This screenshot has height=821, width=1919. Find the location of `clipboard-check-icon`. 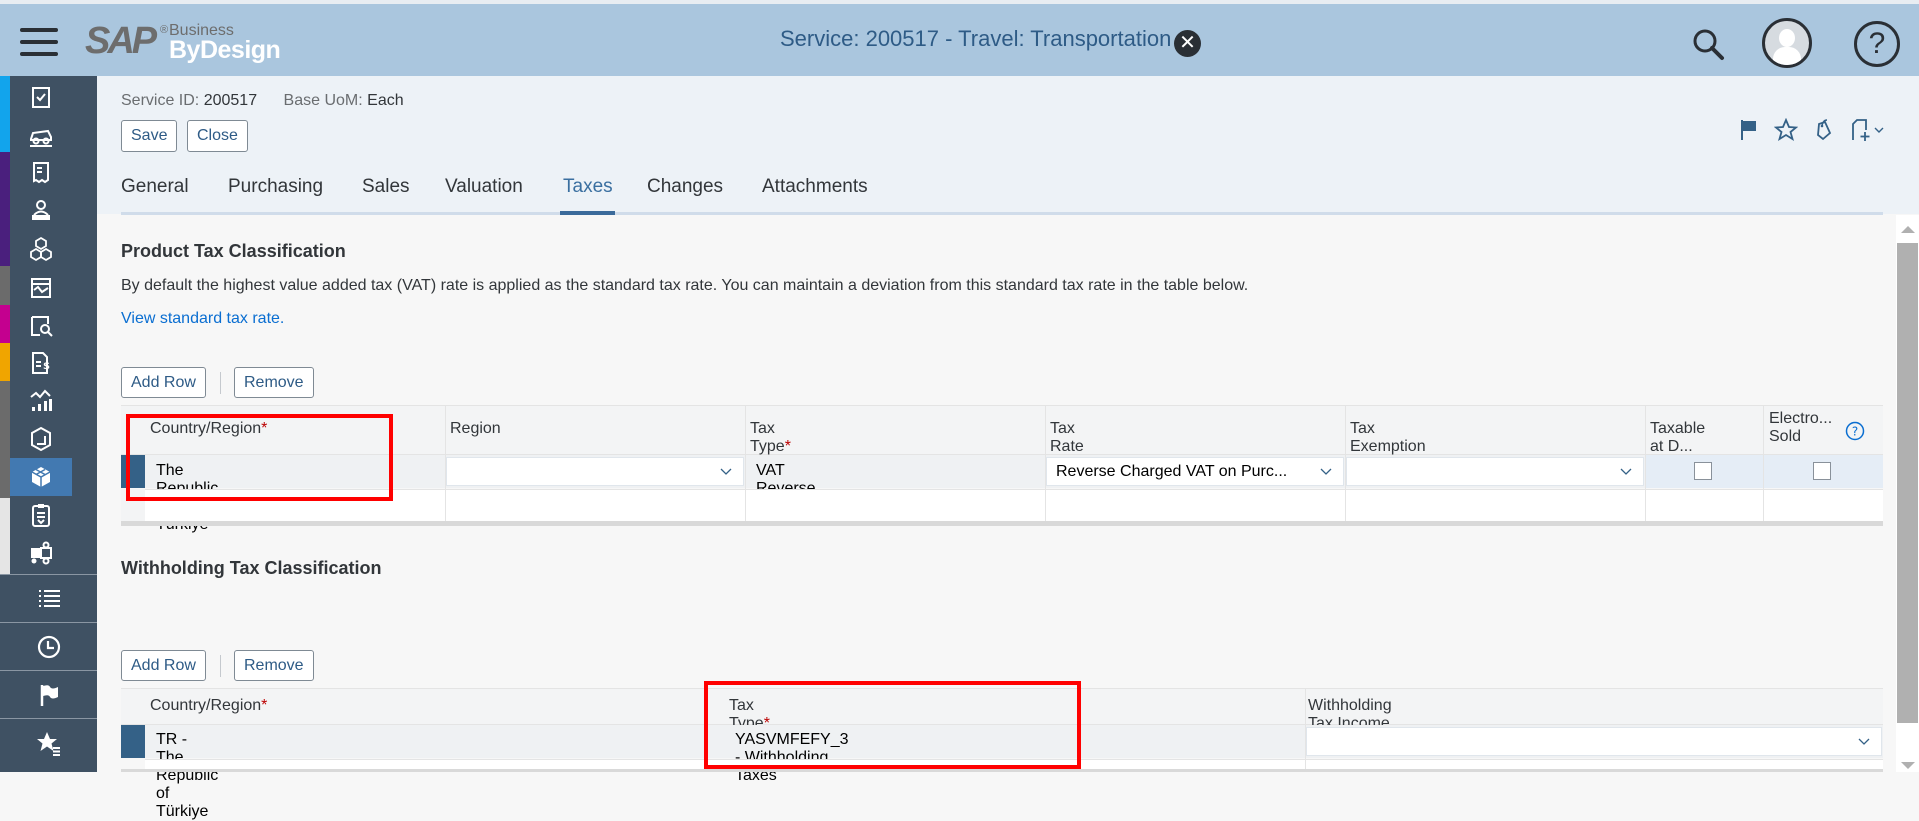

clipboard-check-icon is located at coordinates (41, 97).